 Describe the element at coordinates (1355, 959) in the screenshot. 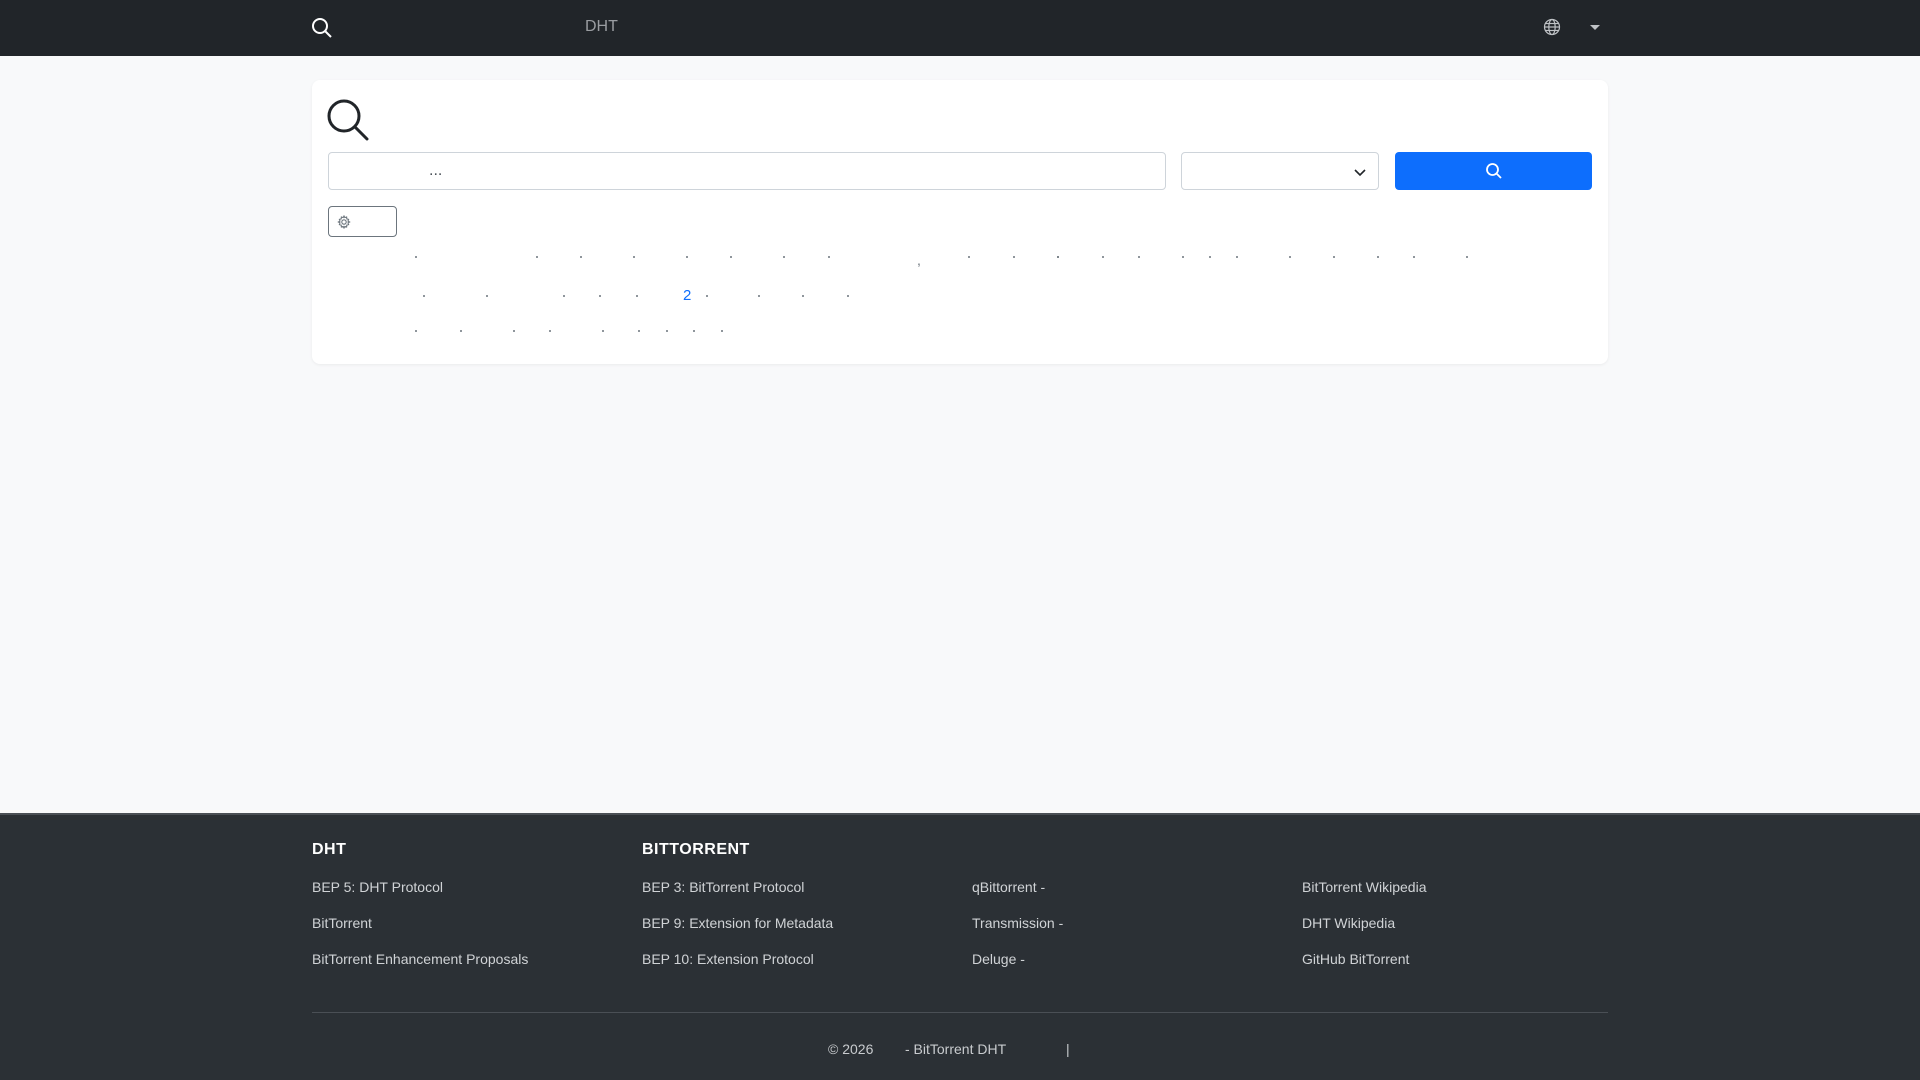

I see `footer-link-github-bittorrent: GitHub BitTorrent` at that location.